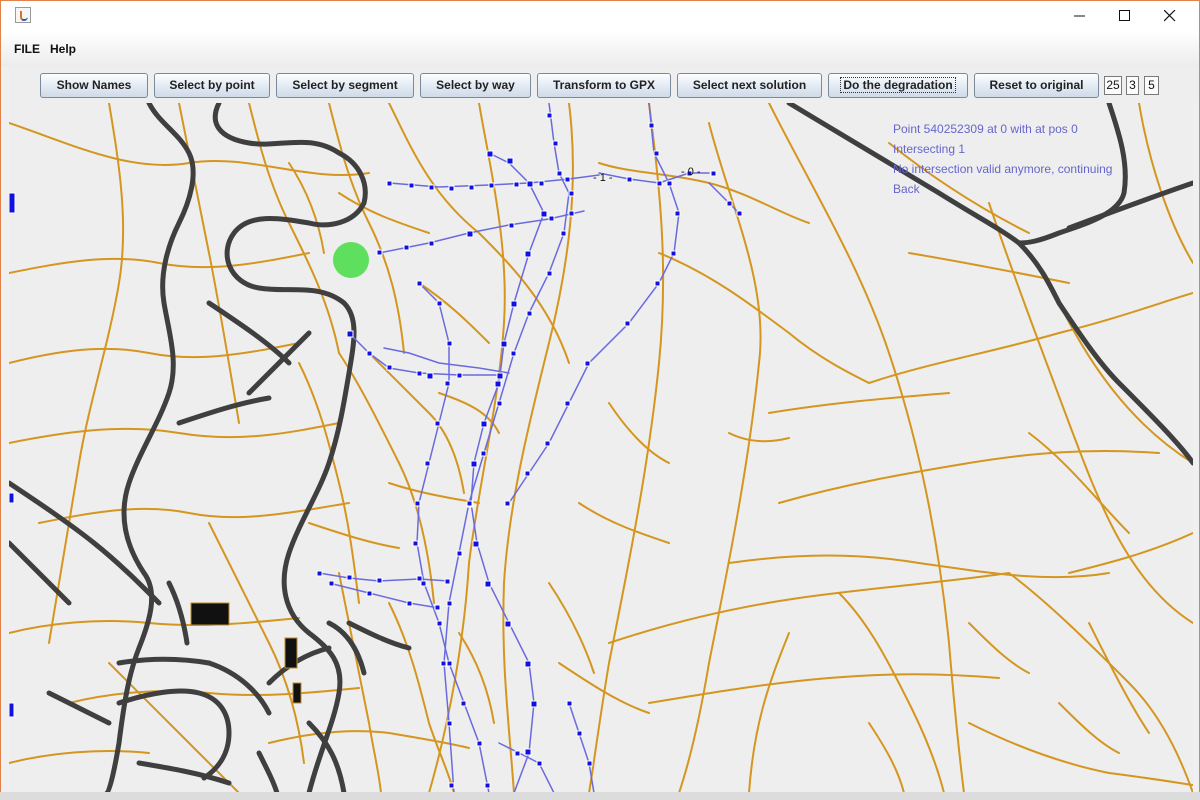 This screenshot has width=1200, height=800. I want to click on do-the-degradation-label: Do the degradation, so click(898, 85).